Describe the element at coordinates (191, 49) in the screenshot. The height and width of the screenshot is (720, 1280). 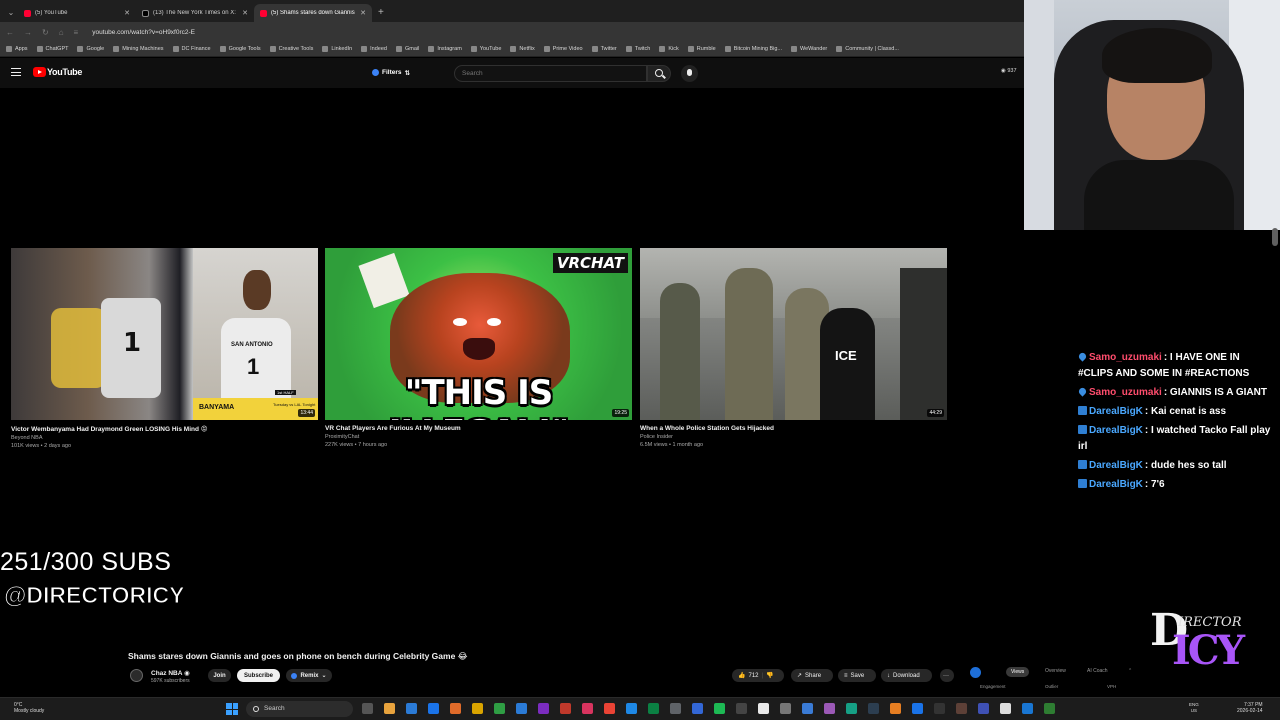
I see `bookmark-item: DC Finance` at that location.